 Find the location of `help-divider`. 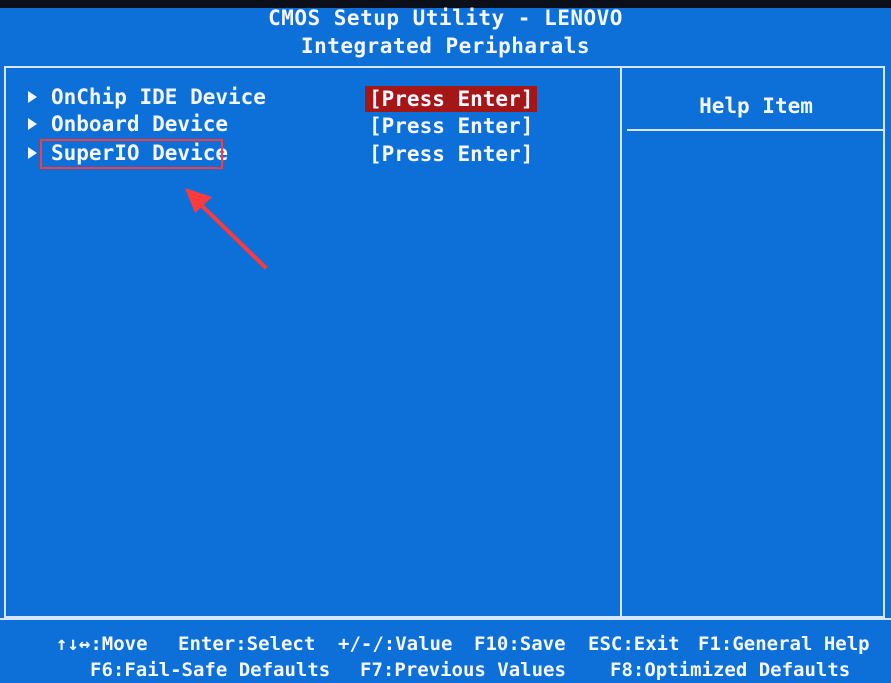

help-divider is located at coordinates (756, 130).